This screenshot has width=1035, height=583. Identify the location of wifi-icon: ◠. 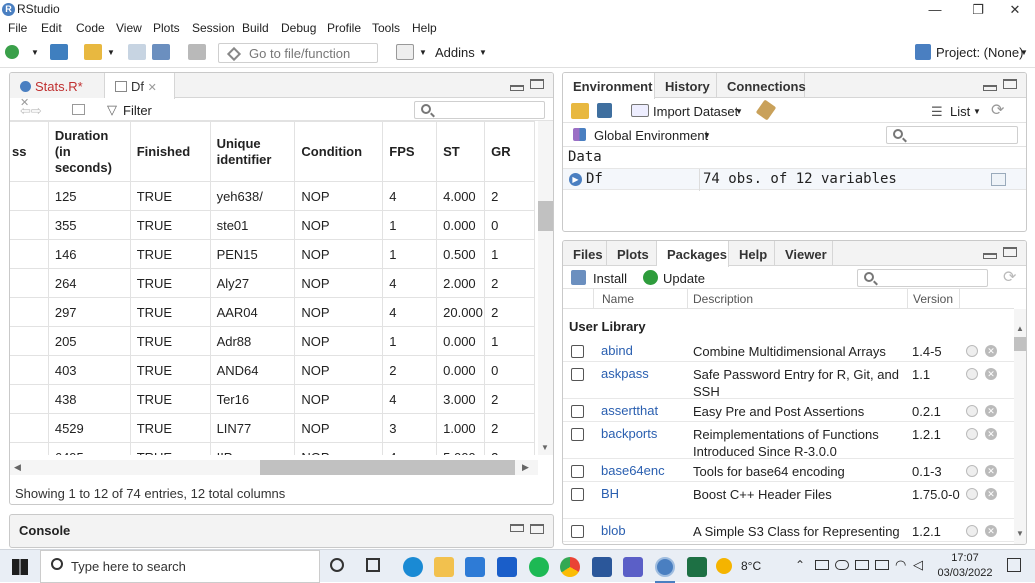
(900, 565).